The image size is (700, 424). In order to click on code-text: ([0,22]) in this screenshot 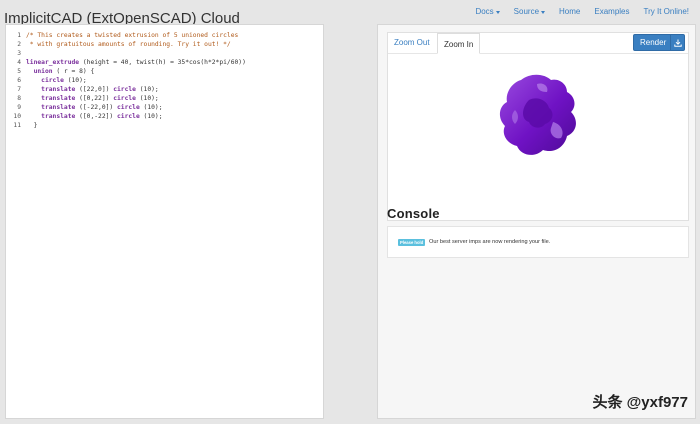, I will do `click(94, 98)`.